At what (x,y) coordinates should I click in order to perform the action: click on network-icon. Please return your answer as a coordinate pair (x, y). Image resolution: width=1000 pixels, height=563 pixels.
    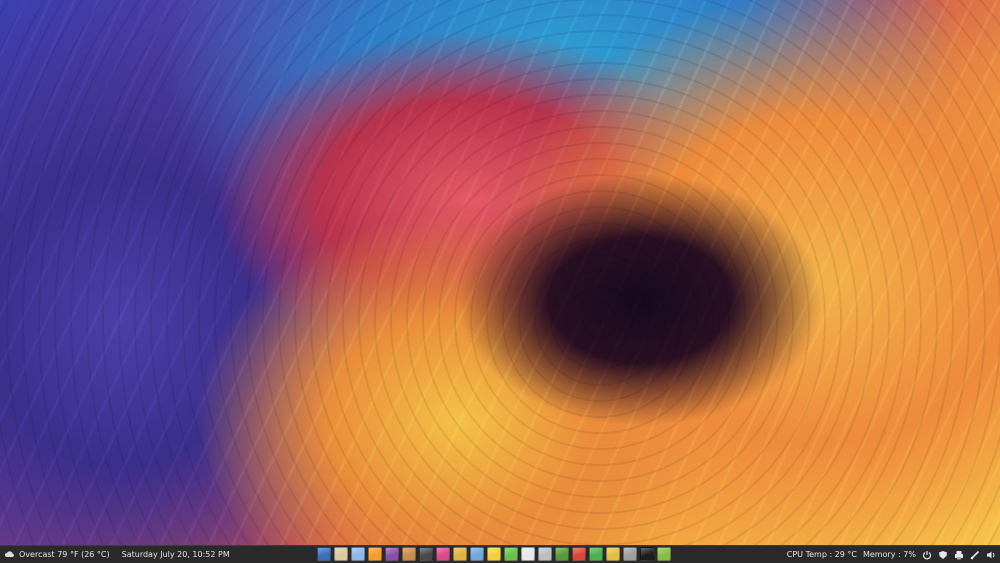
    Looking at the image, I should click on (975, 555).